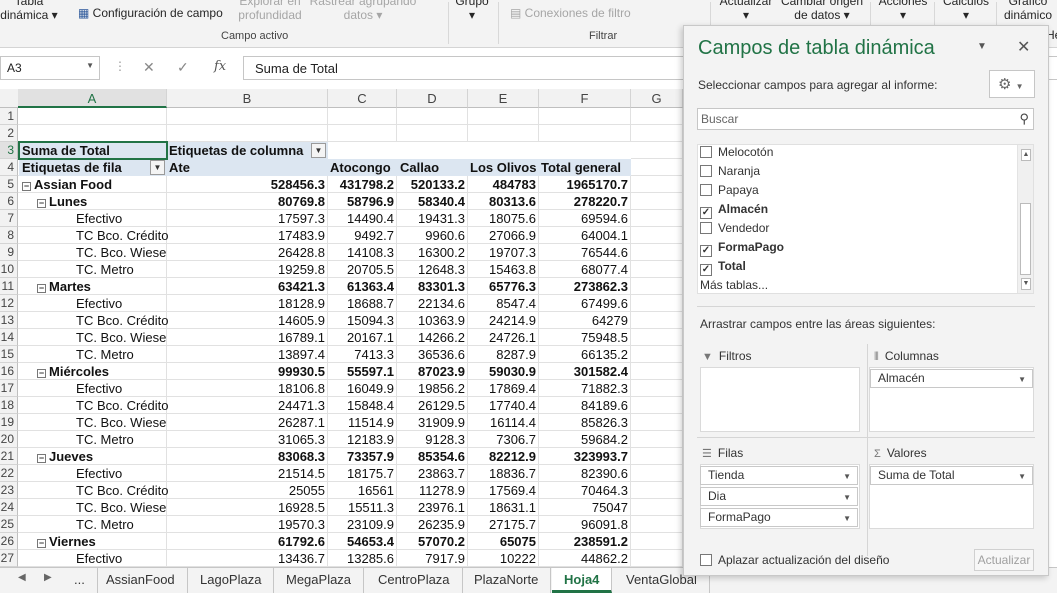 The height and width of the screenshot is (593, 1057). I want to click on pivot-value-cell: 75047, so click(583, 507).